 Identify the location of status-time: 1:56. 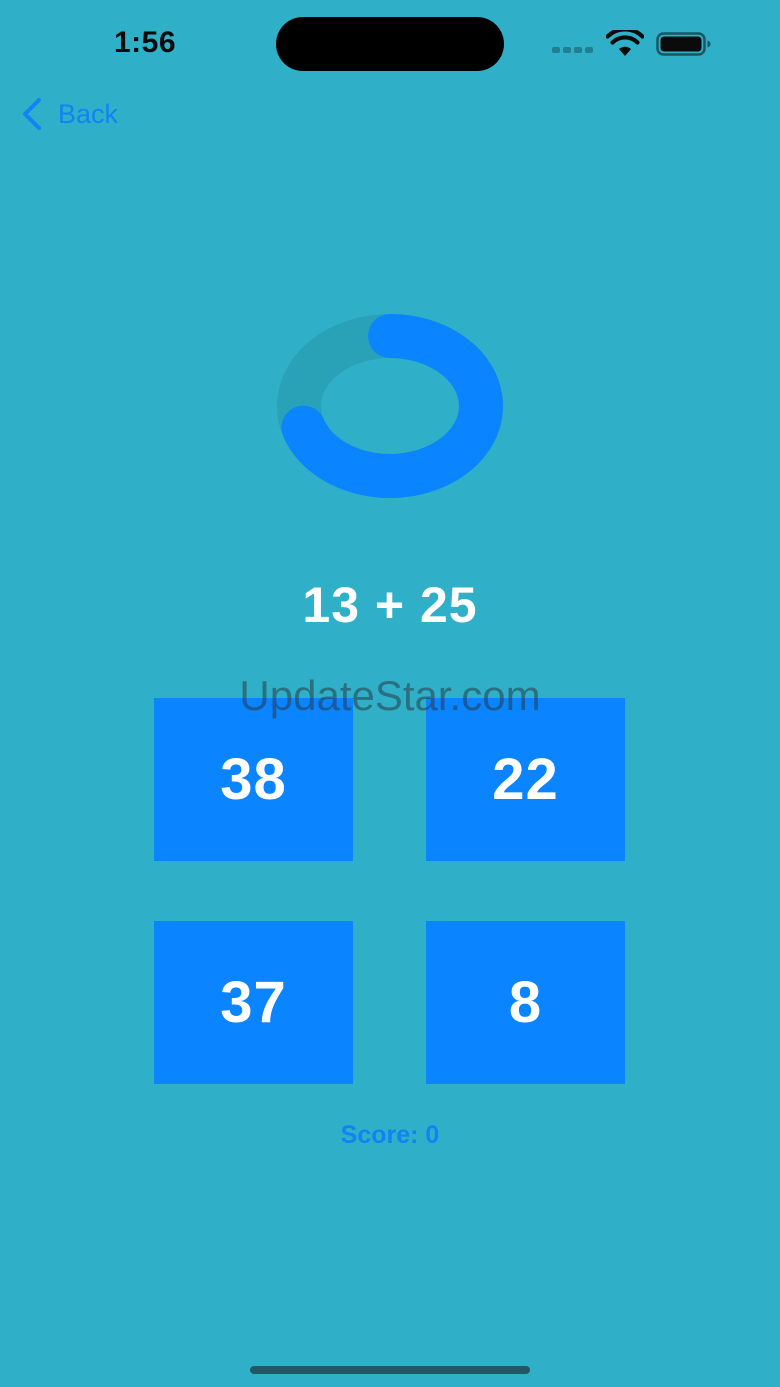
(145, 42).